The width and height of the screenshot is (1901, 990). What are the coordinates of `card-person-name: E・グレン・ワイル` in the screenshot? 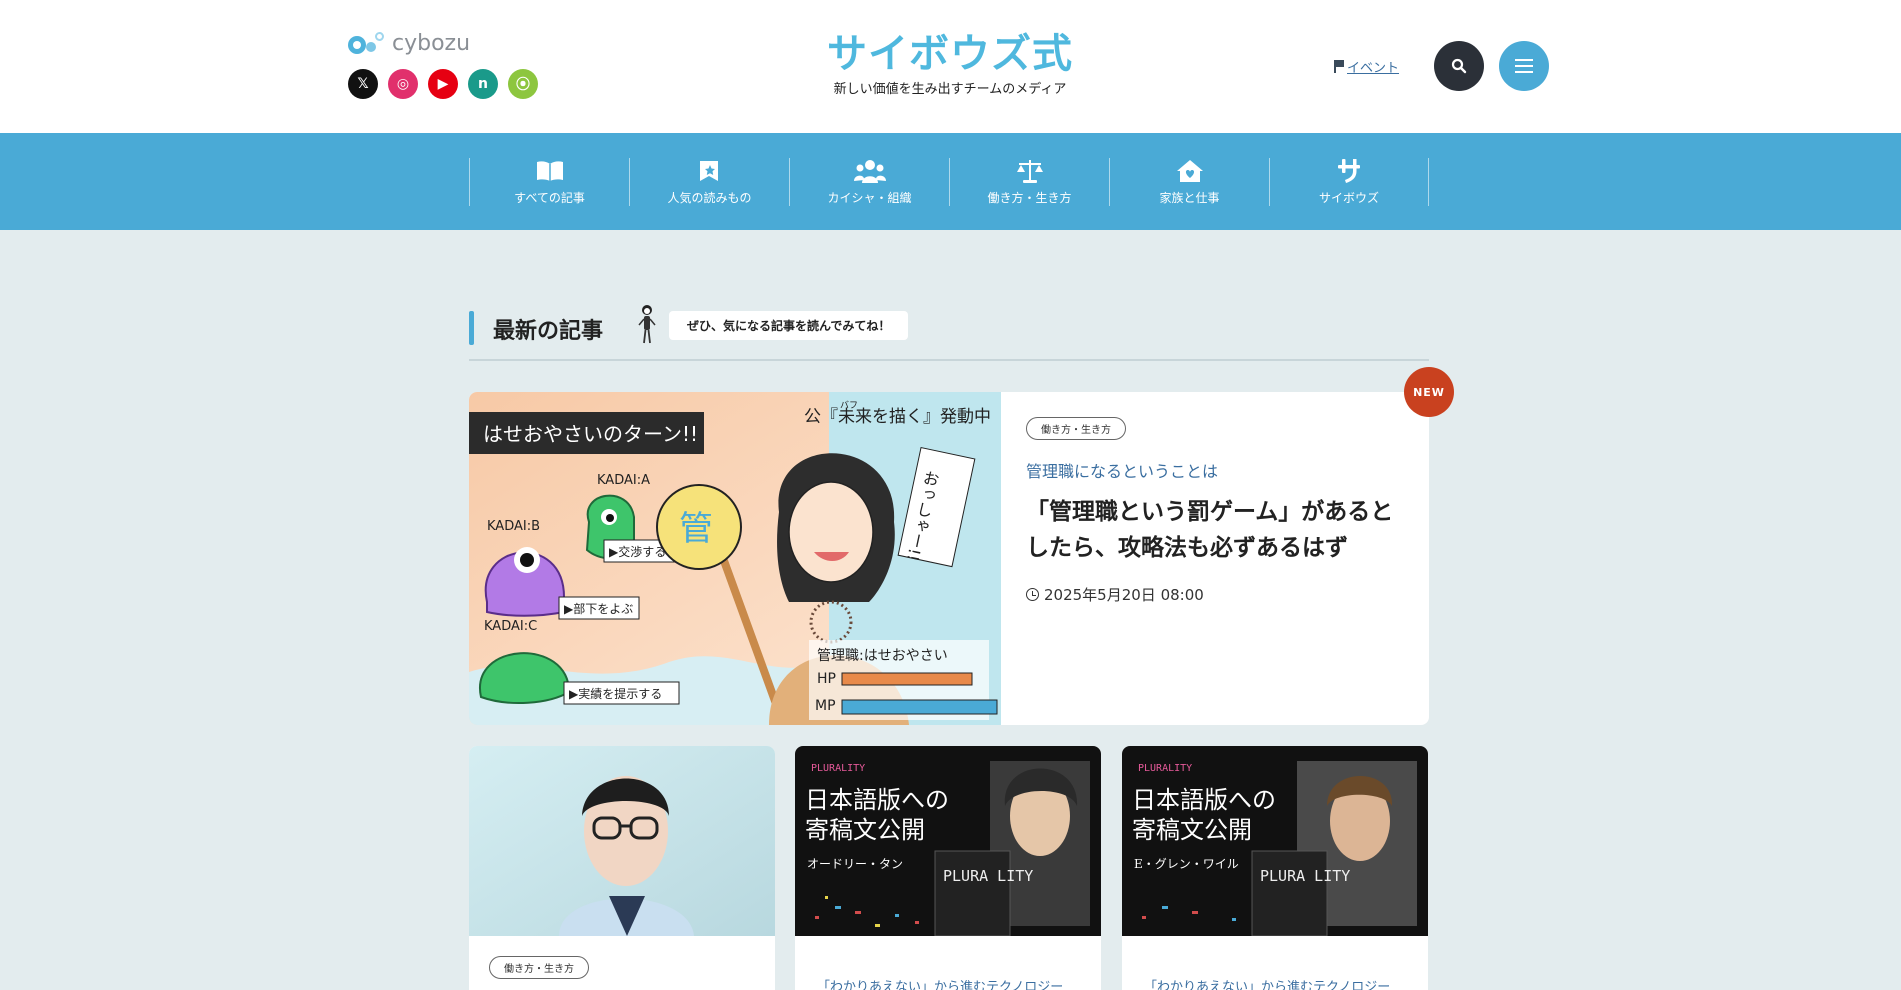 It's located at (1186, 864).